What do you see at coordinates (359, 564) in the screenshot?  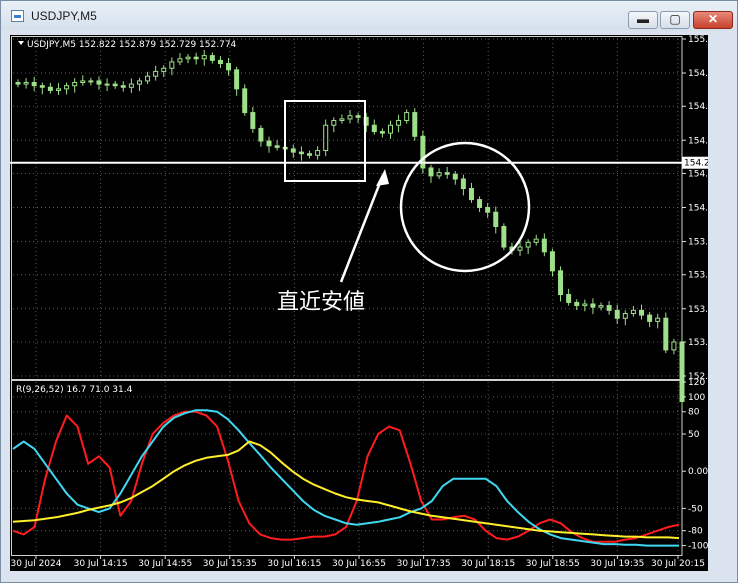 I see `x-tick-label: 30 Jul 16:55` at bounding box center [359, 564].